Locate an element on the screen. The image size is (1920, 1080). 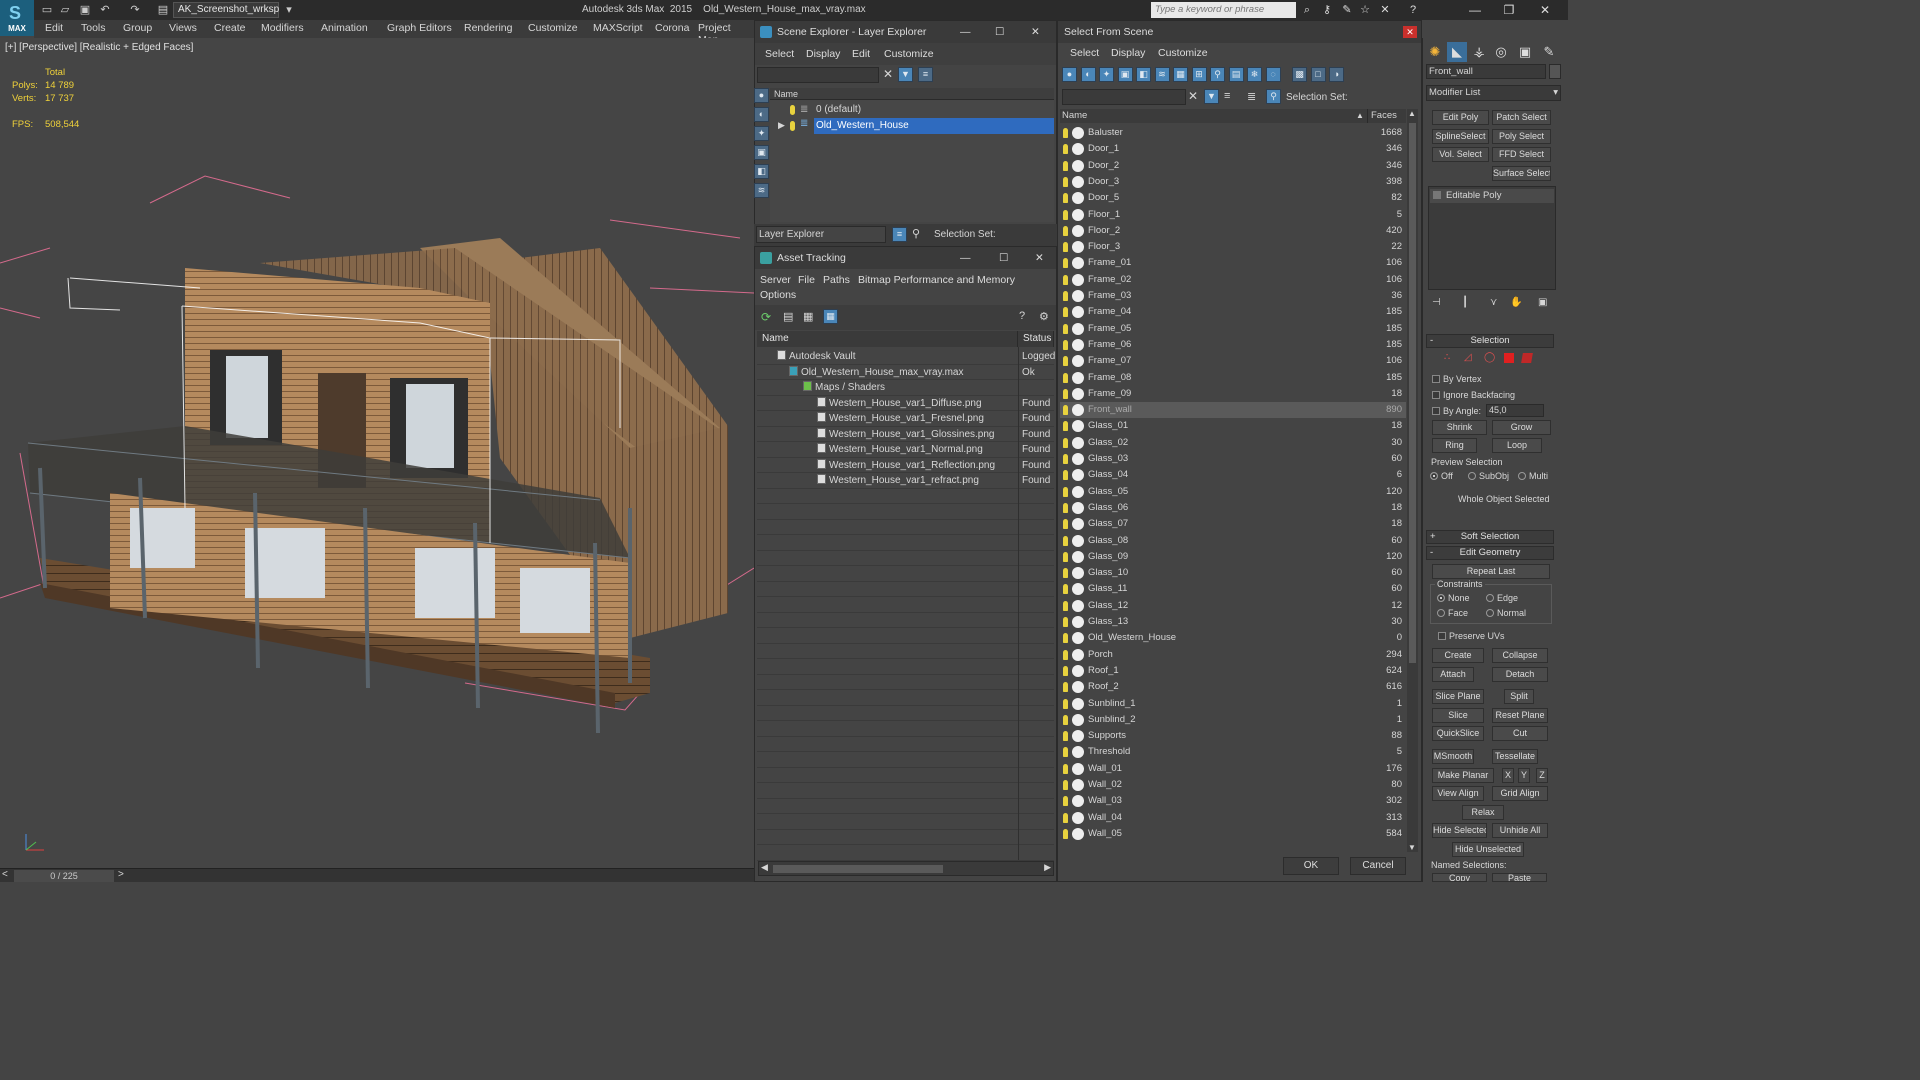
menu-rendering: Rendering is located at coordinates (488, 28).